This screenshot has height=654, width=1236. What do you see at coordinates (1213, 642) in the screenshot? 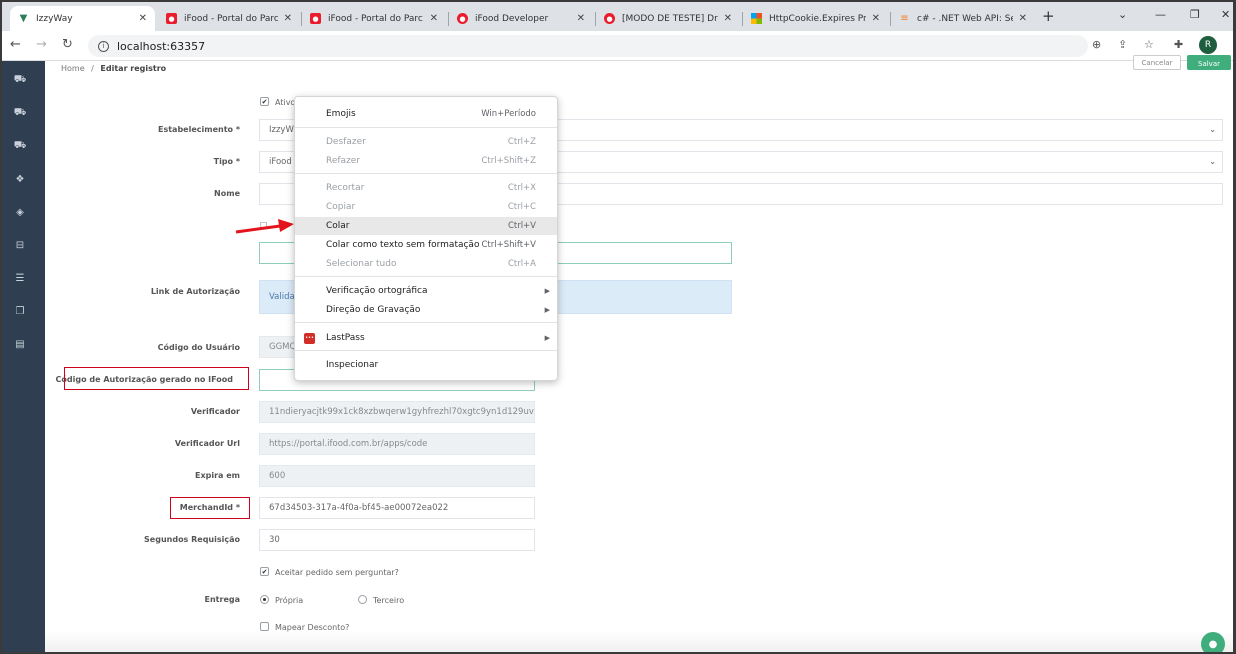
I see `chat-icon: ●` at bounding box center [1213, 642].